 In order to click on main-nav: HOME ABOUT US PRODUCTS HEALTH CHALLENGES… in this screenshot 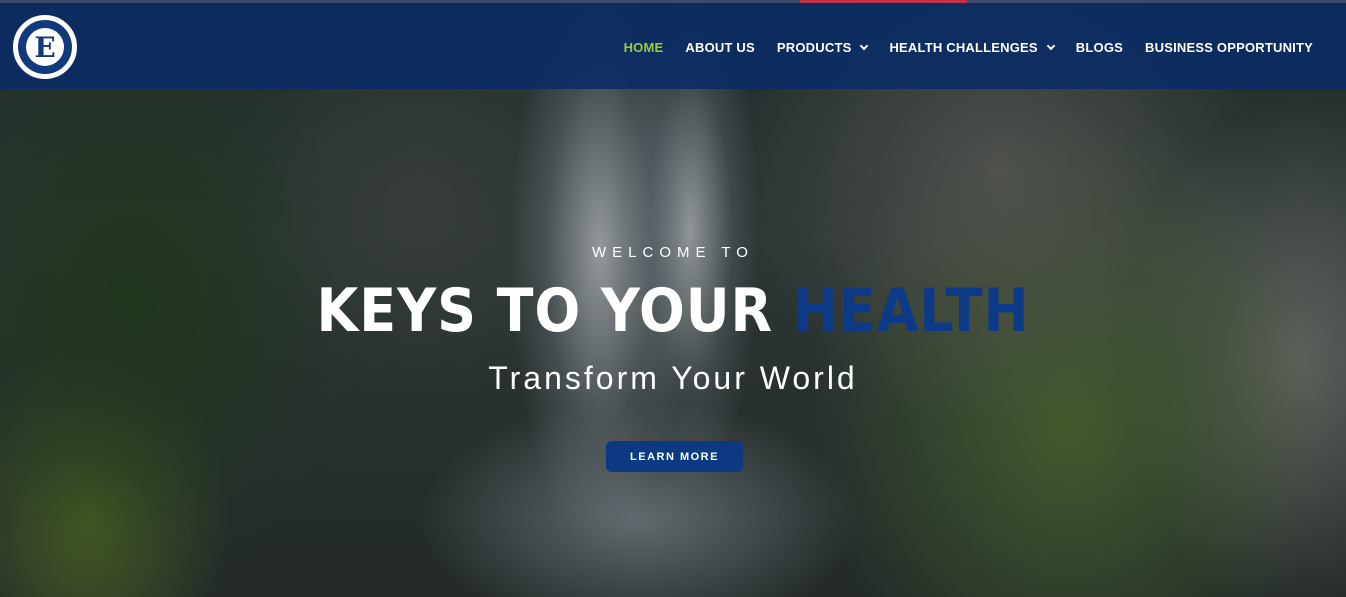, I will do `click(968, 47)`.